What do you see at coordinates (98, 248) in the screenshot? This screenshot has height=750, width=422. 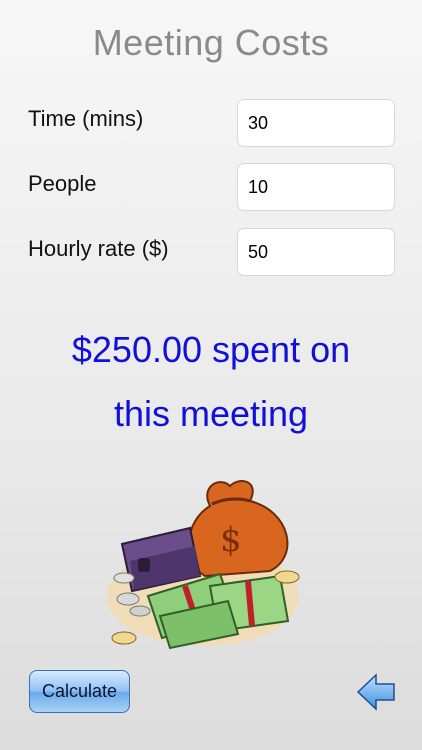 I see `rate-label: Hourly rate ($)` at bounding box center [98, 248].